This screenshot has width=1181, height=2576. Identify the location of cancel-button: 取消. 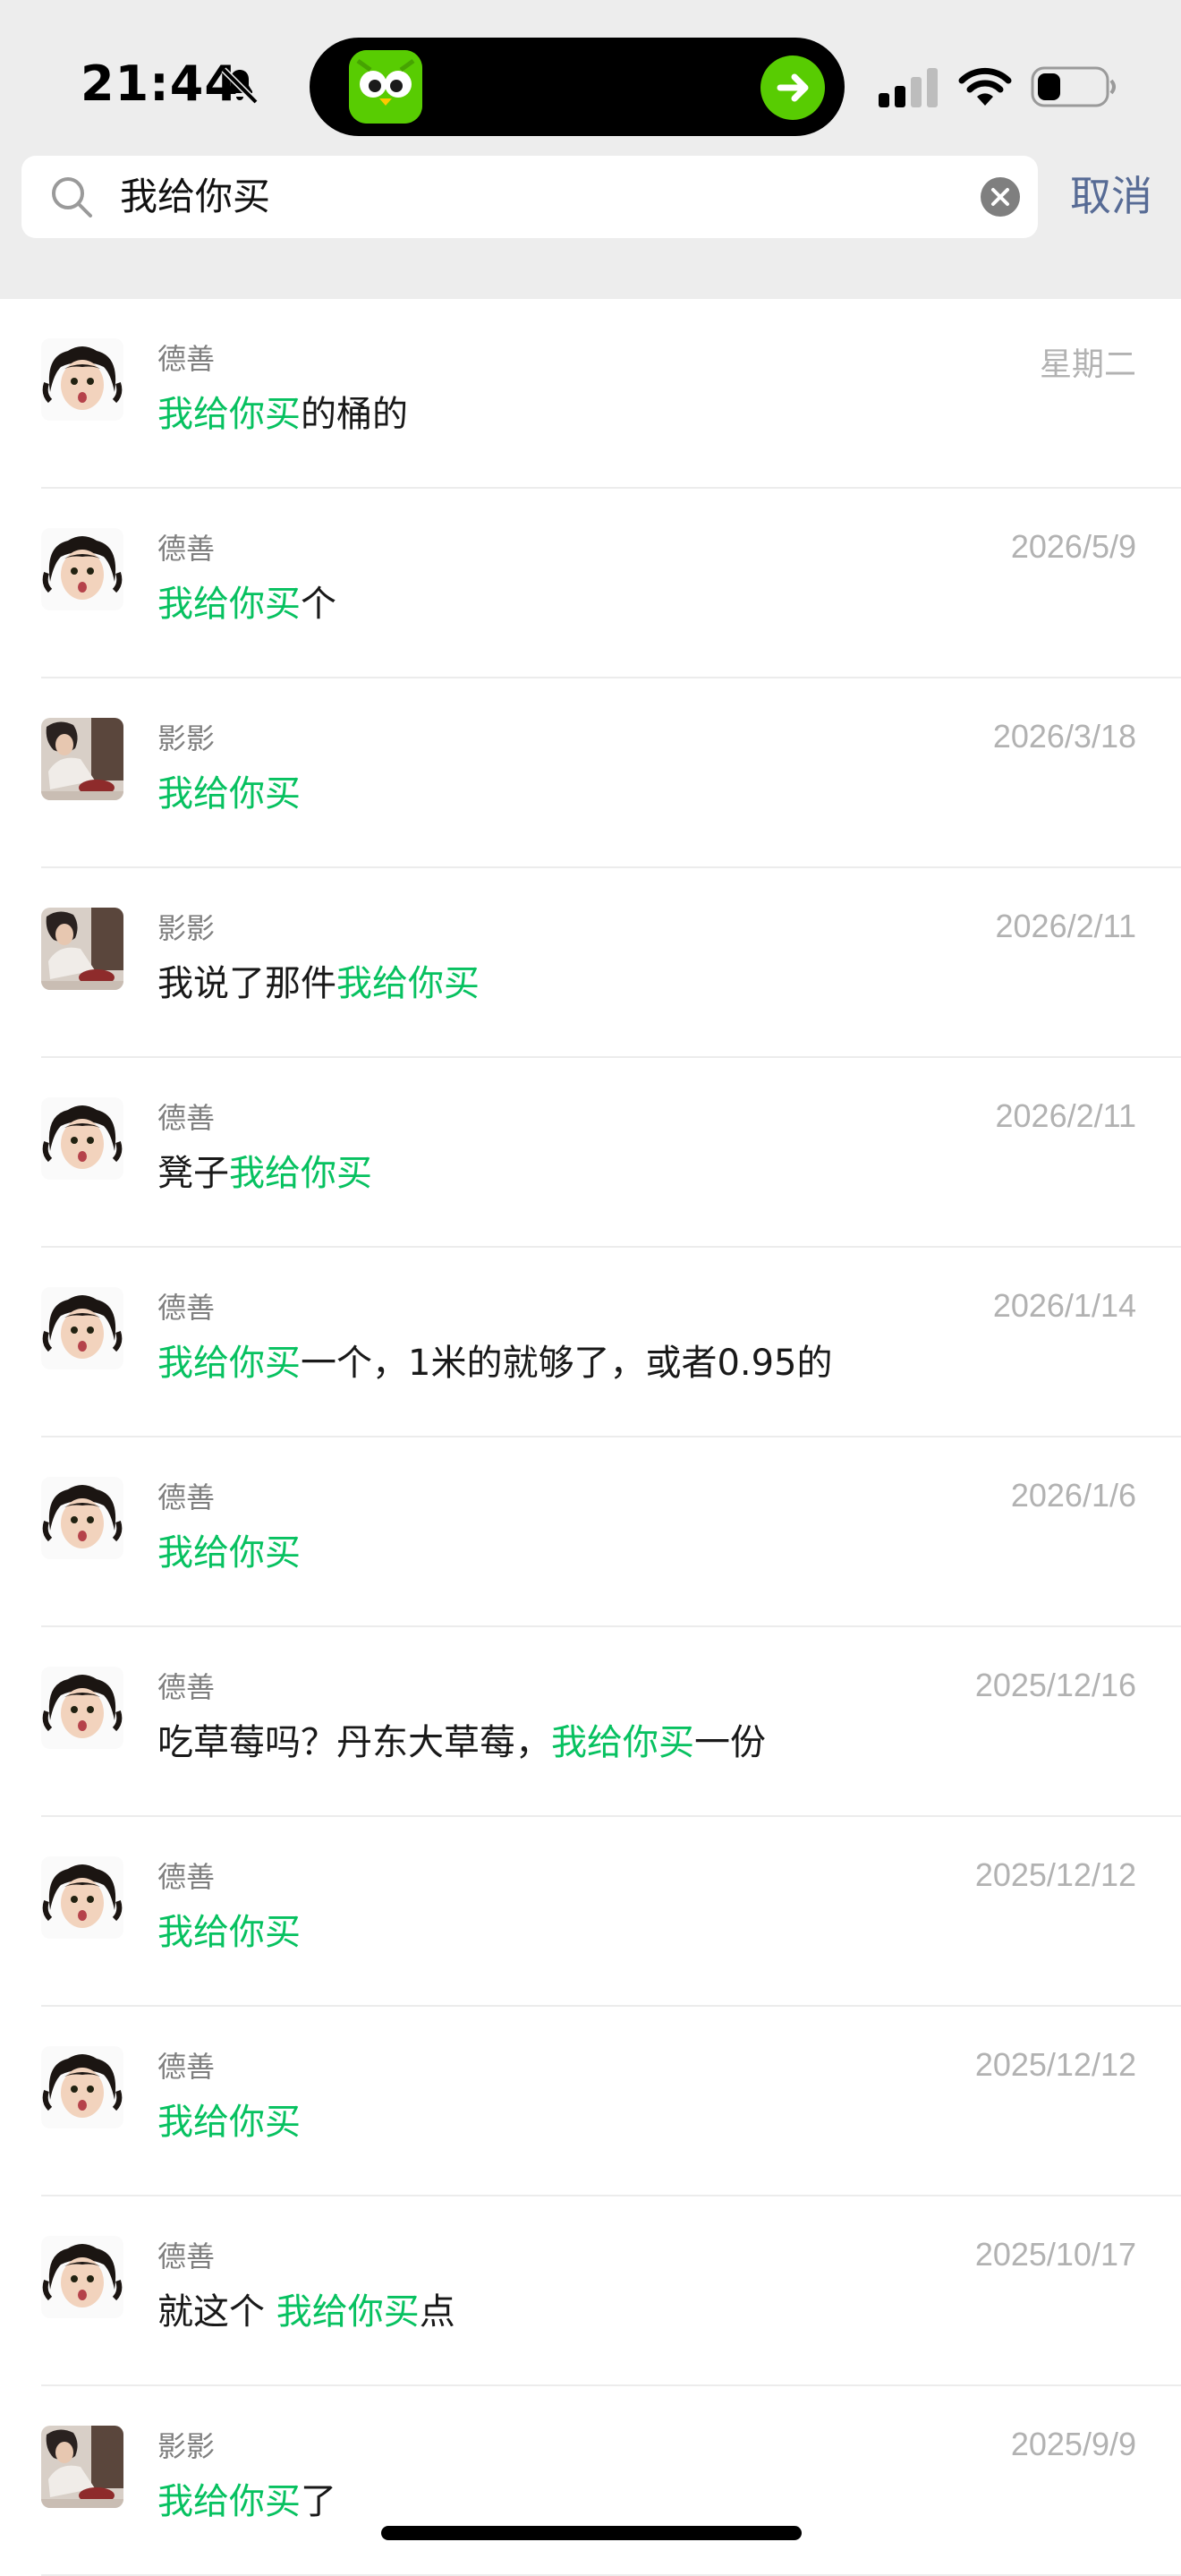
(1111, 196).